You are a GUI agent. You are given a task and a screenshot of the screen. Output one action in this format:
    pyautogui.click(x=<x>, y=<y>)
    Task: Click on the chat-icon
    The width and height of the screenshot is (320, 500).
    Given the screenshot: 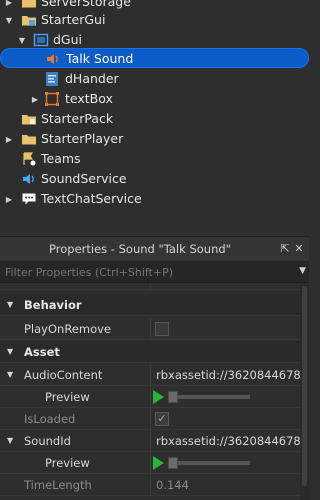 What is the action you would take?
    pyautogui.click(x=29, y=199)
    